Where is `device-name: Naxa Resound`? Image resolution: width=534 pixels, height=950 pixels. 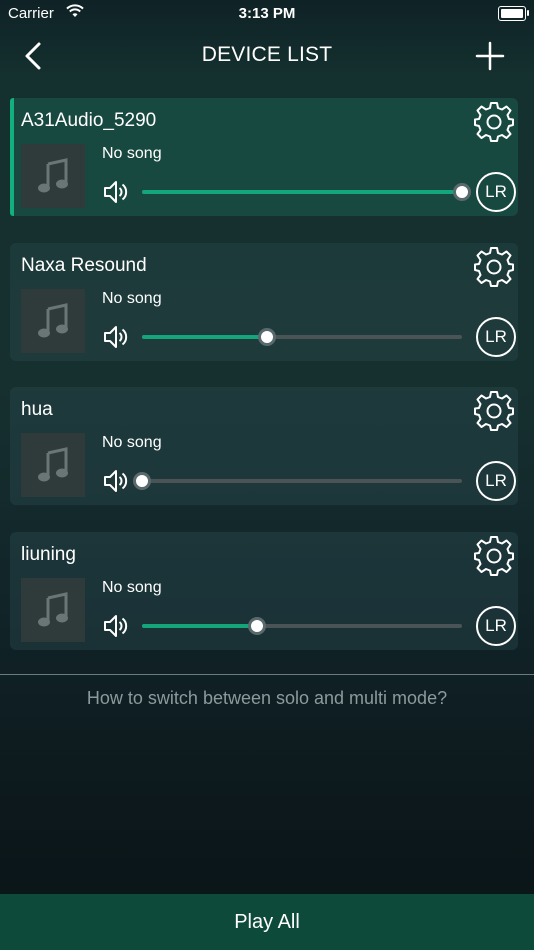
device-name: Naxa Resound is located at coordinates (84, 265).